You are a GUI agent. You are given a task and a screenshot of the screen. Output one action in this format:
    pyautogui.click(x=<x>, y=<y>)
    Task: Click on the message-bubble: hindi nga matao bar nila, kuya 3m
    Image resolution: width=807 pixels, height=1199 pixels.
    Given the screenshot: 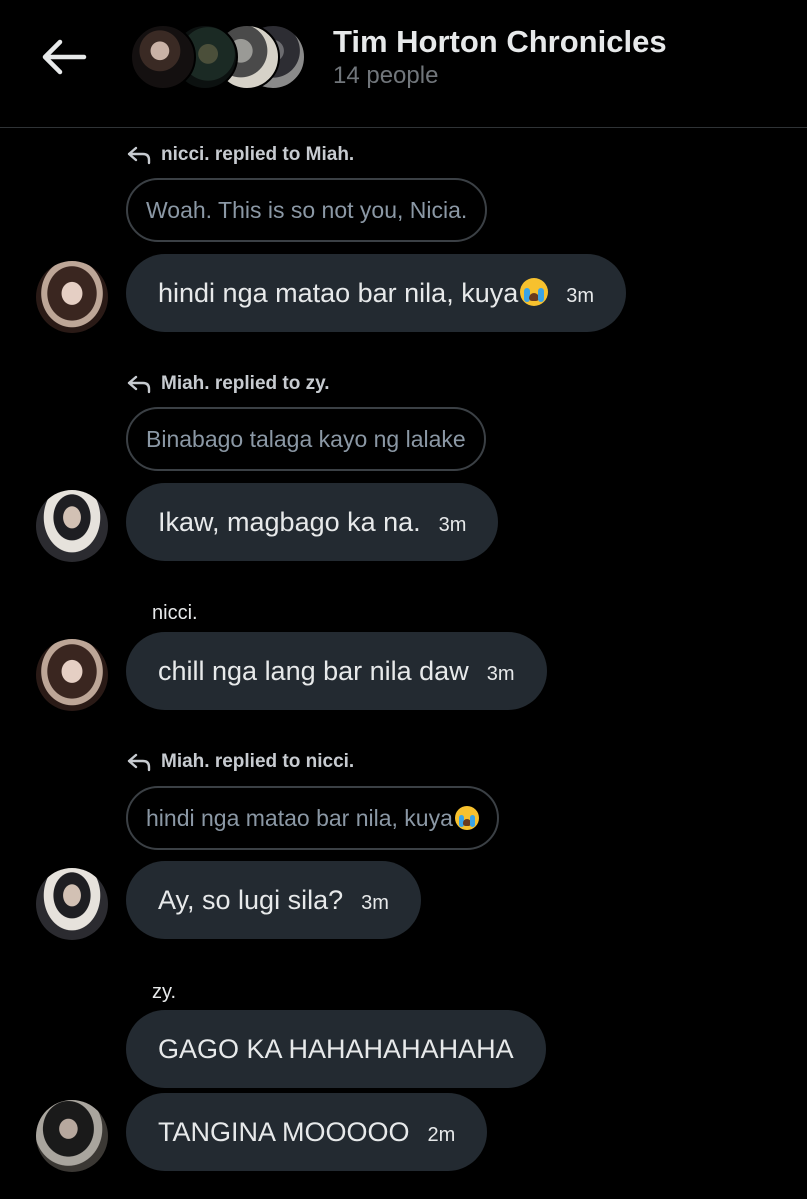 What is the action you would take?
    pyautogui.click(x=376, y=293)
    